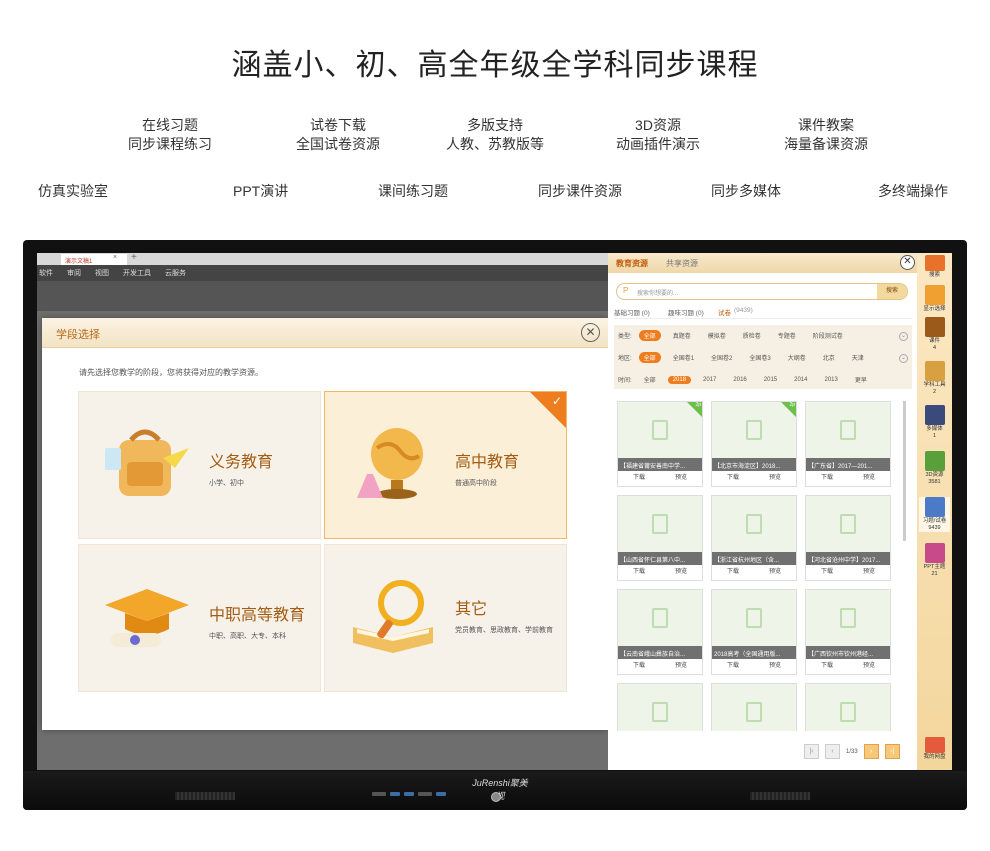 The height and width of the screenshot is (851, 990). Describe the element at coordinates (934, 749) in the screenshot. I see `rail-cloud-drive: 我的网盘` at that location.